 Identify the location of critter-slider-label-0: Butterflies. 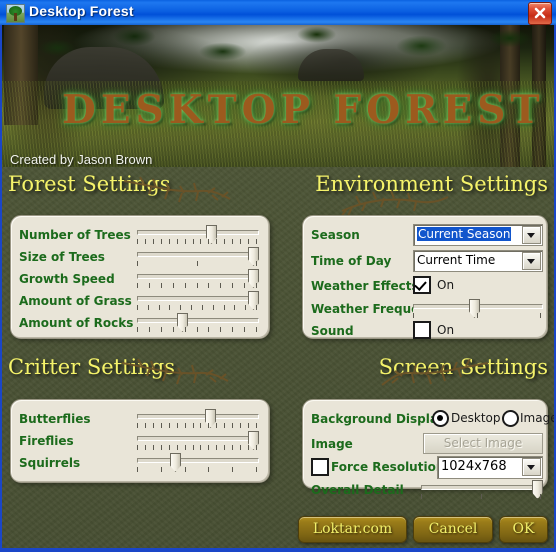
(55, 419).